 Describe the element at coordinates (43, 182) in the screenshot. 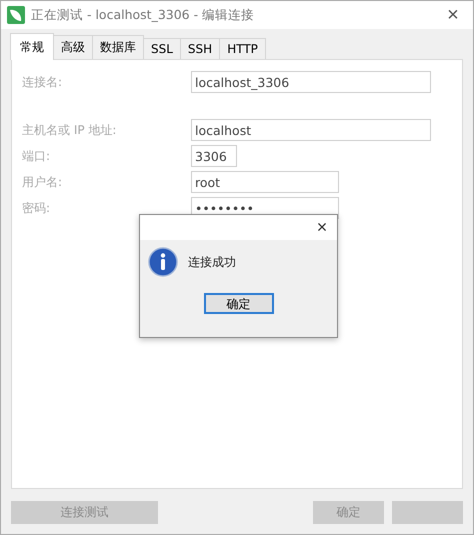

I see `field-label: 用户名:` at that location.